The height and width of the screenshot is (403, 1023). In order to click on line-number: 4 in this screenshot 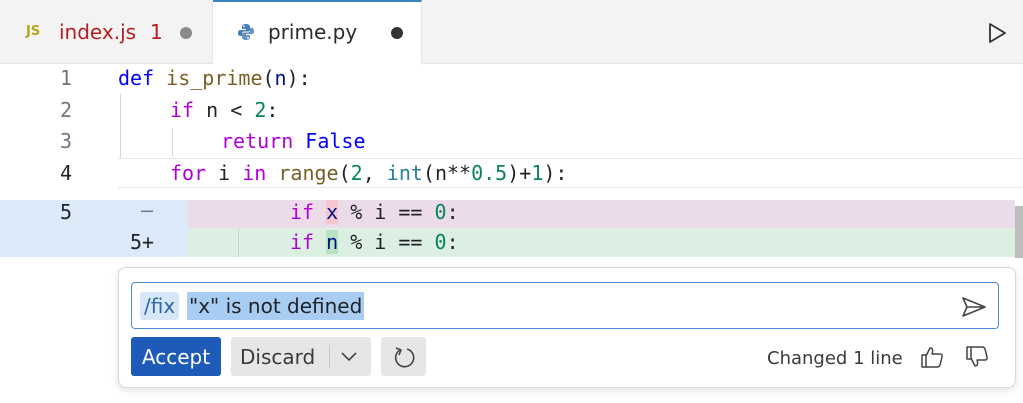, I will do `click(65, 173)`.